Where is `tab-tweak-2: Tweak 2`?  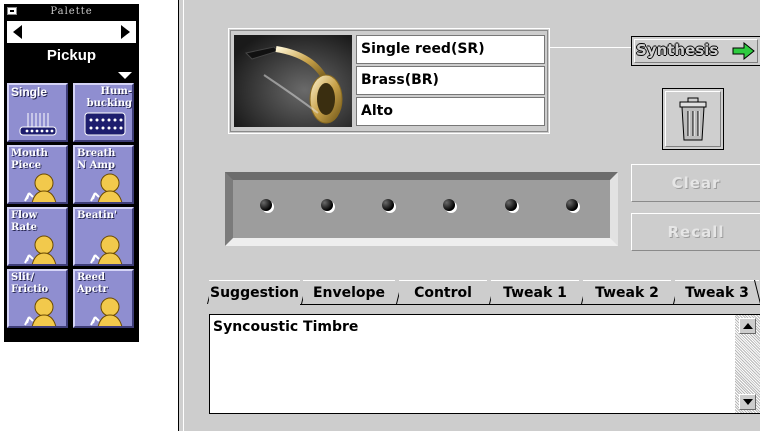
tab-tweak-2: Tweak 2 is located at coordinates (627, 292).